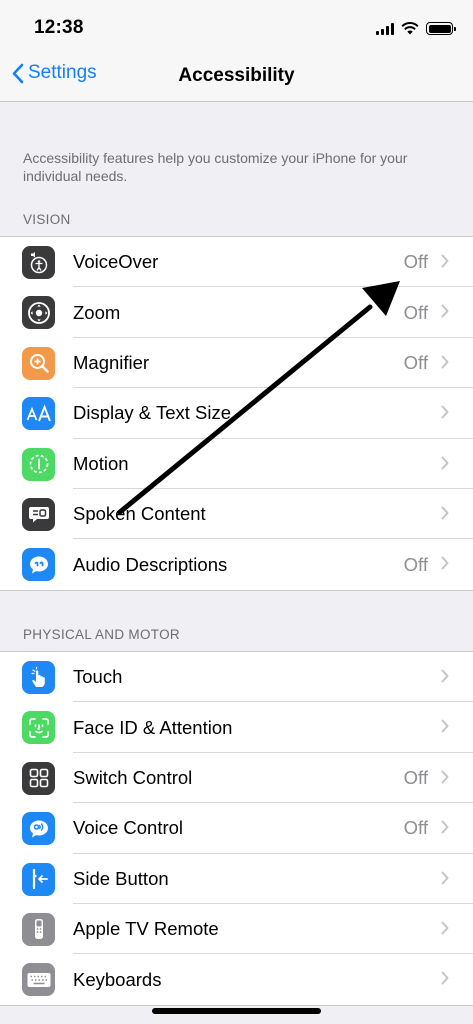  What do you see at coordinates (59, 27) in the screenshot?
I see `status-time: 12:38` at bounding box center [59, 27].